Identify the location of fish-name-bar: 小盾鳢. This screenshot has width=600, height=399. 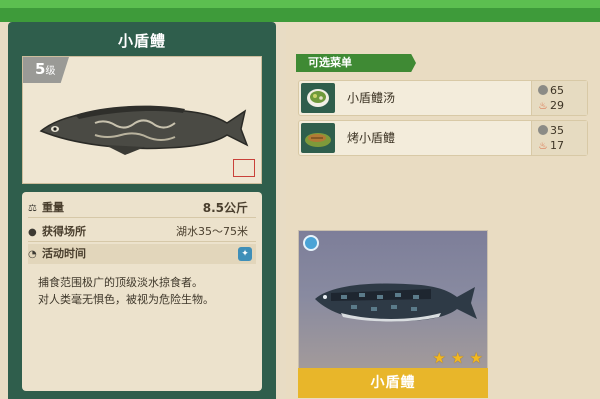
(393, 383).